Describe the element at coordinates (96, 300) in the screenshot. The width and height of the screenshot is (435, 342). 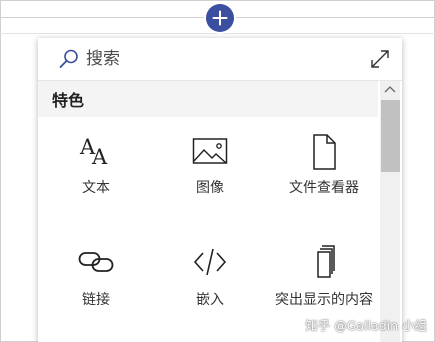
I see `tile-label: 链接` at that location.